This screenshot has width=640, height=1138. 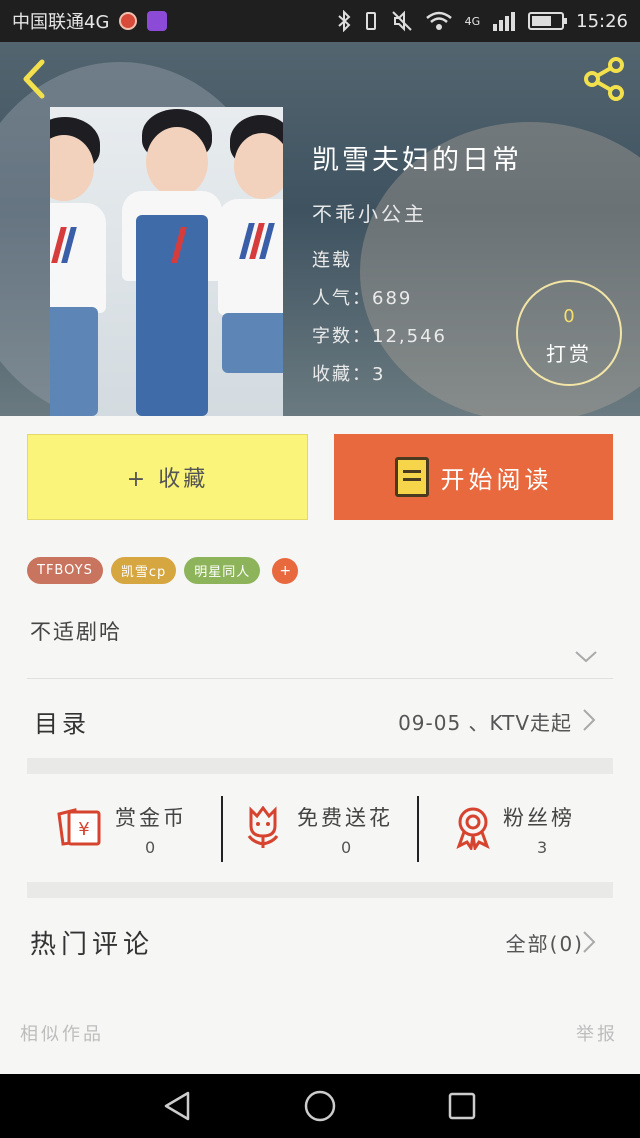 What do you see at coordinates (379, 336) in the screenshot?
I see `book-word-count: 字数：12,546` at bounding box center [379, 336].